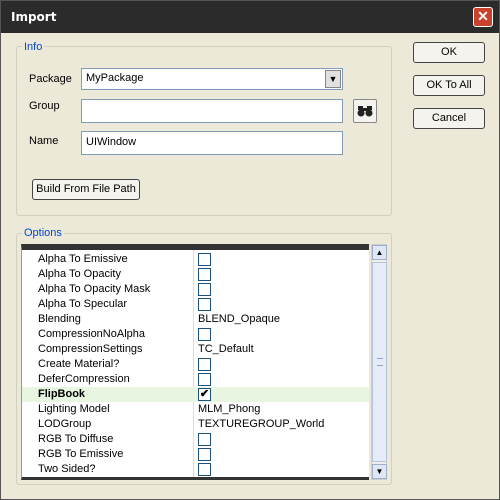 Image resolution: width=500 pixels, height=500 pixels. I want to click on ok-button: OK, so click(449, 52).